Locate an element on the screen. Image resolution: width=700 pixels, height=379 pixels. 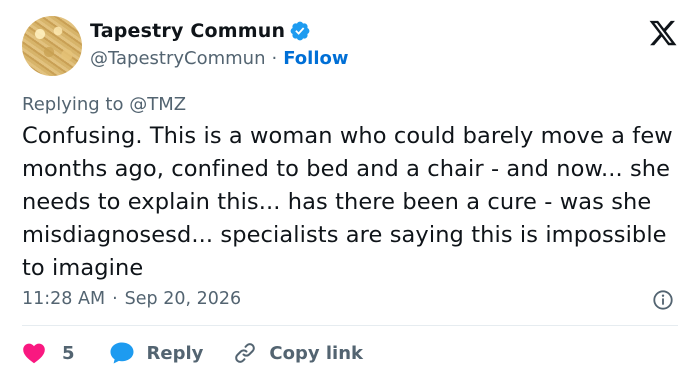
follow-button: Follow is located at coordinates (315, 58).